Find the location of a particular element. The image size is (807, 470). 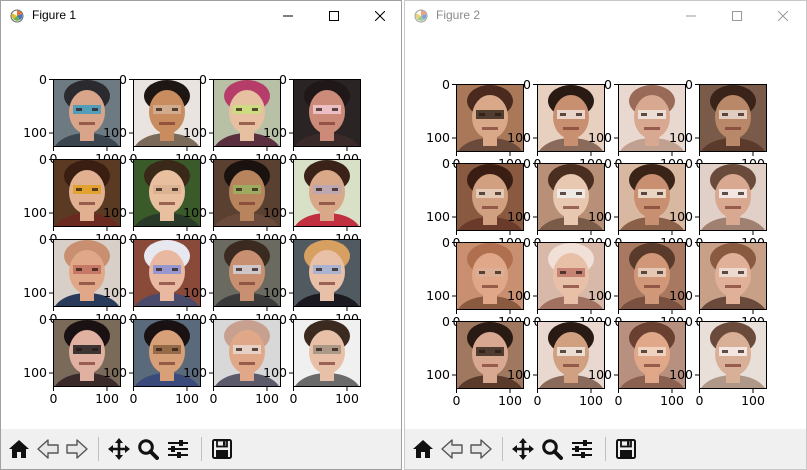

subplot-13: 01000 100 is located at coordinates (475, 361).